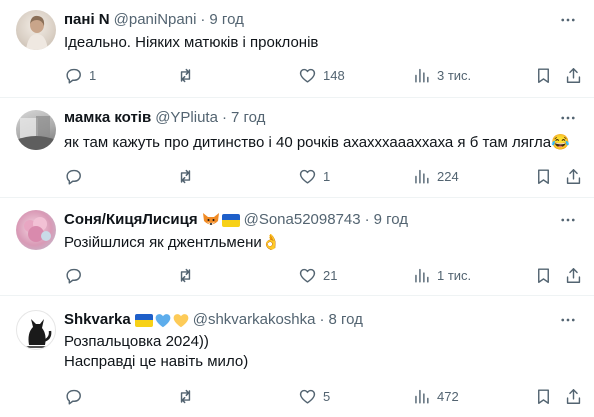  I want to click on like-count: 1, so click(327, 176).